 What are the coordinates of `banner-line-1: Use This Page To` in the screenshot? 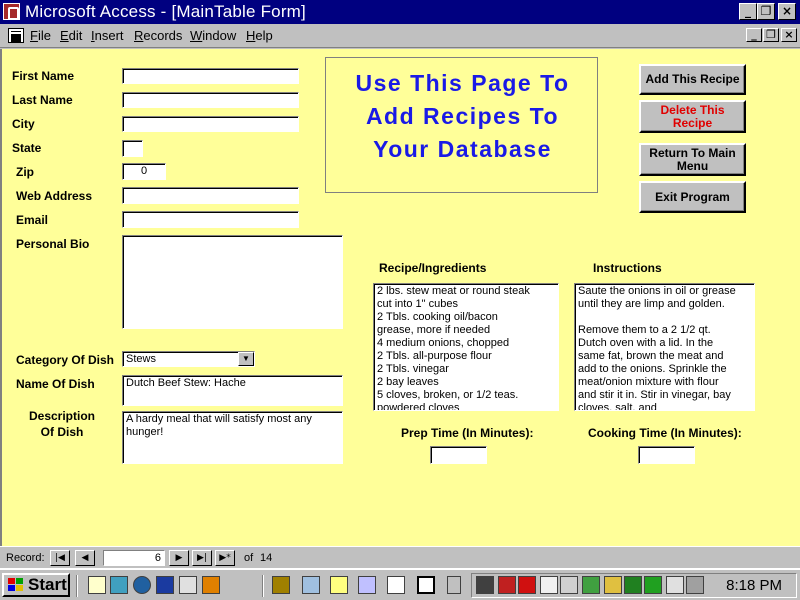 It's located at (462, 83).